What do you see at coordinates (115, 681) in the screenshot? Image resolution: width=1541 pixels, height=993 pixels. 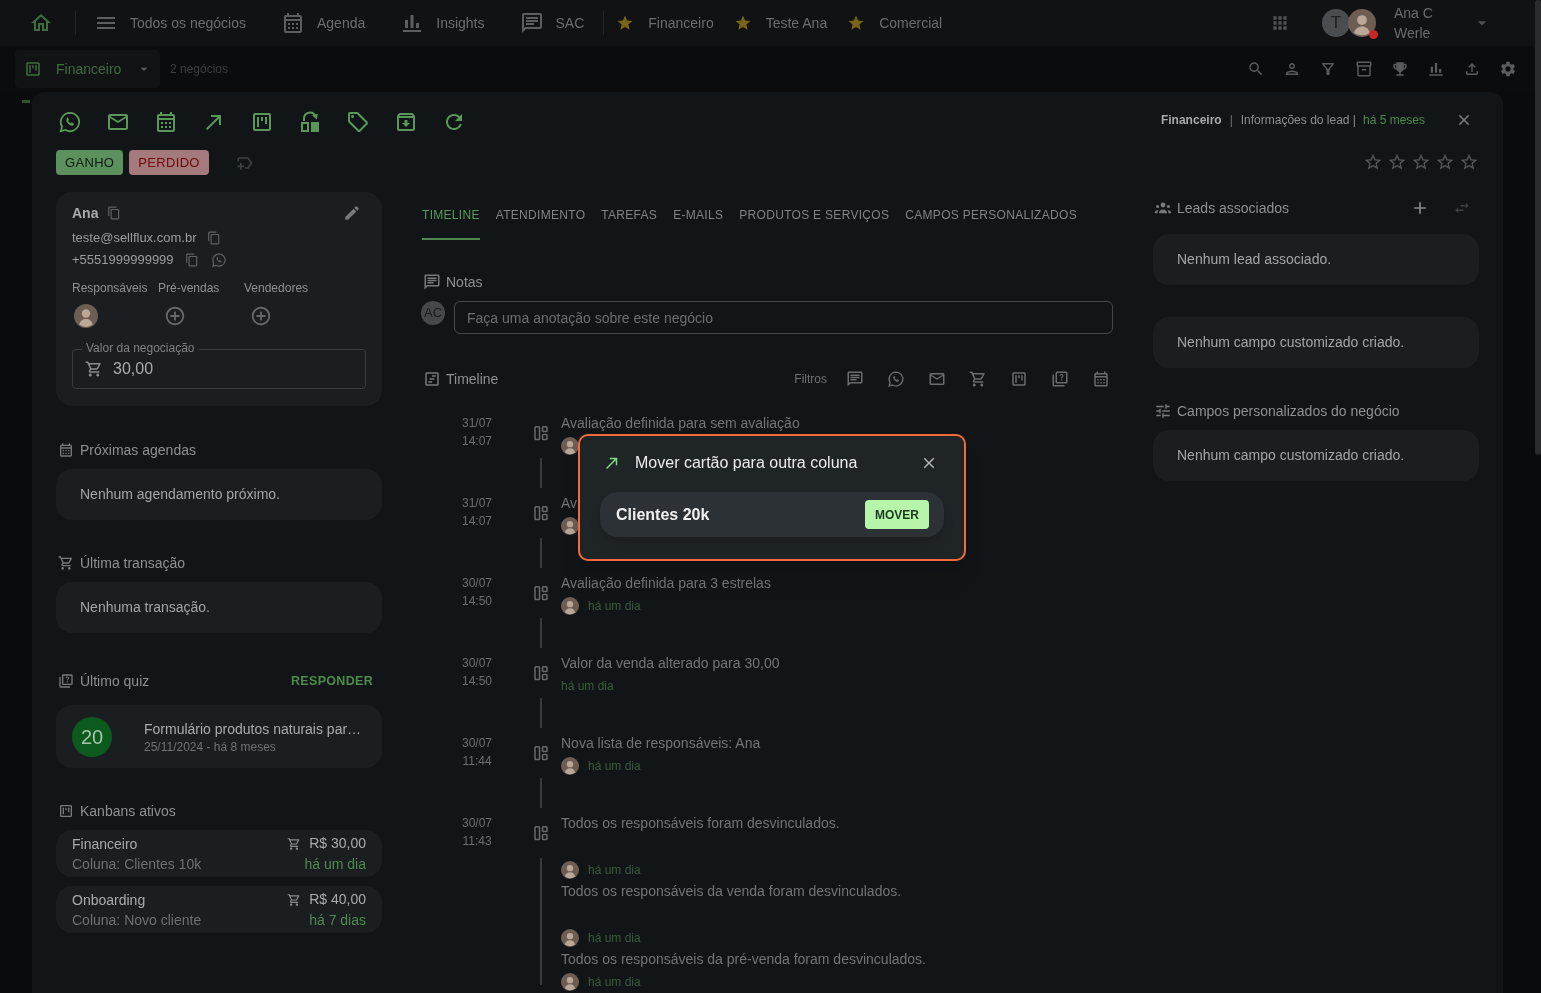 I see `section-title: Último quiz` at bounding box center [115, 681].